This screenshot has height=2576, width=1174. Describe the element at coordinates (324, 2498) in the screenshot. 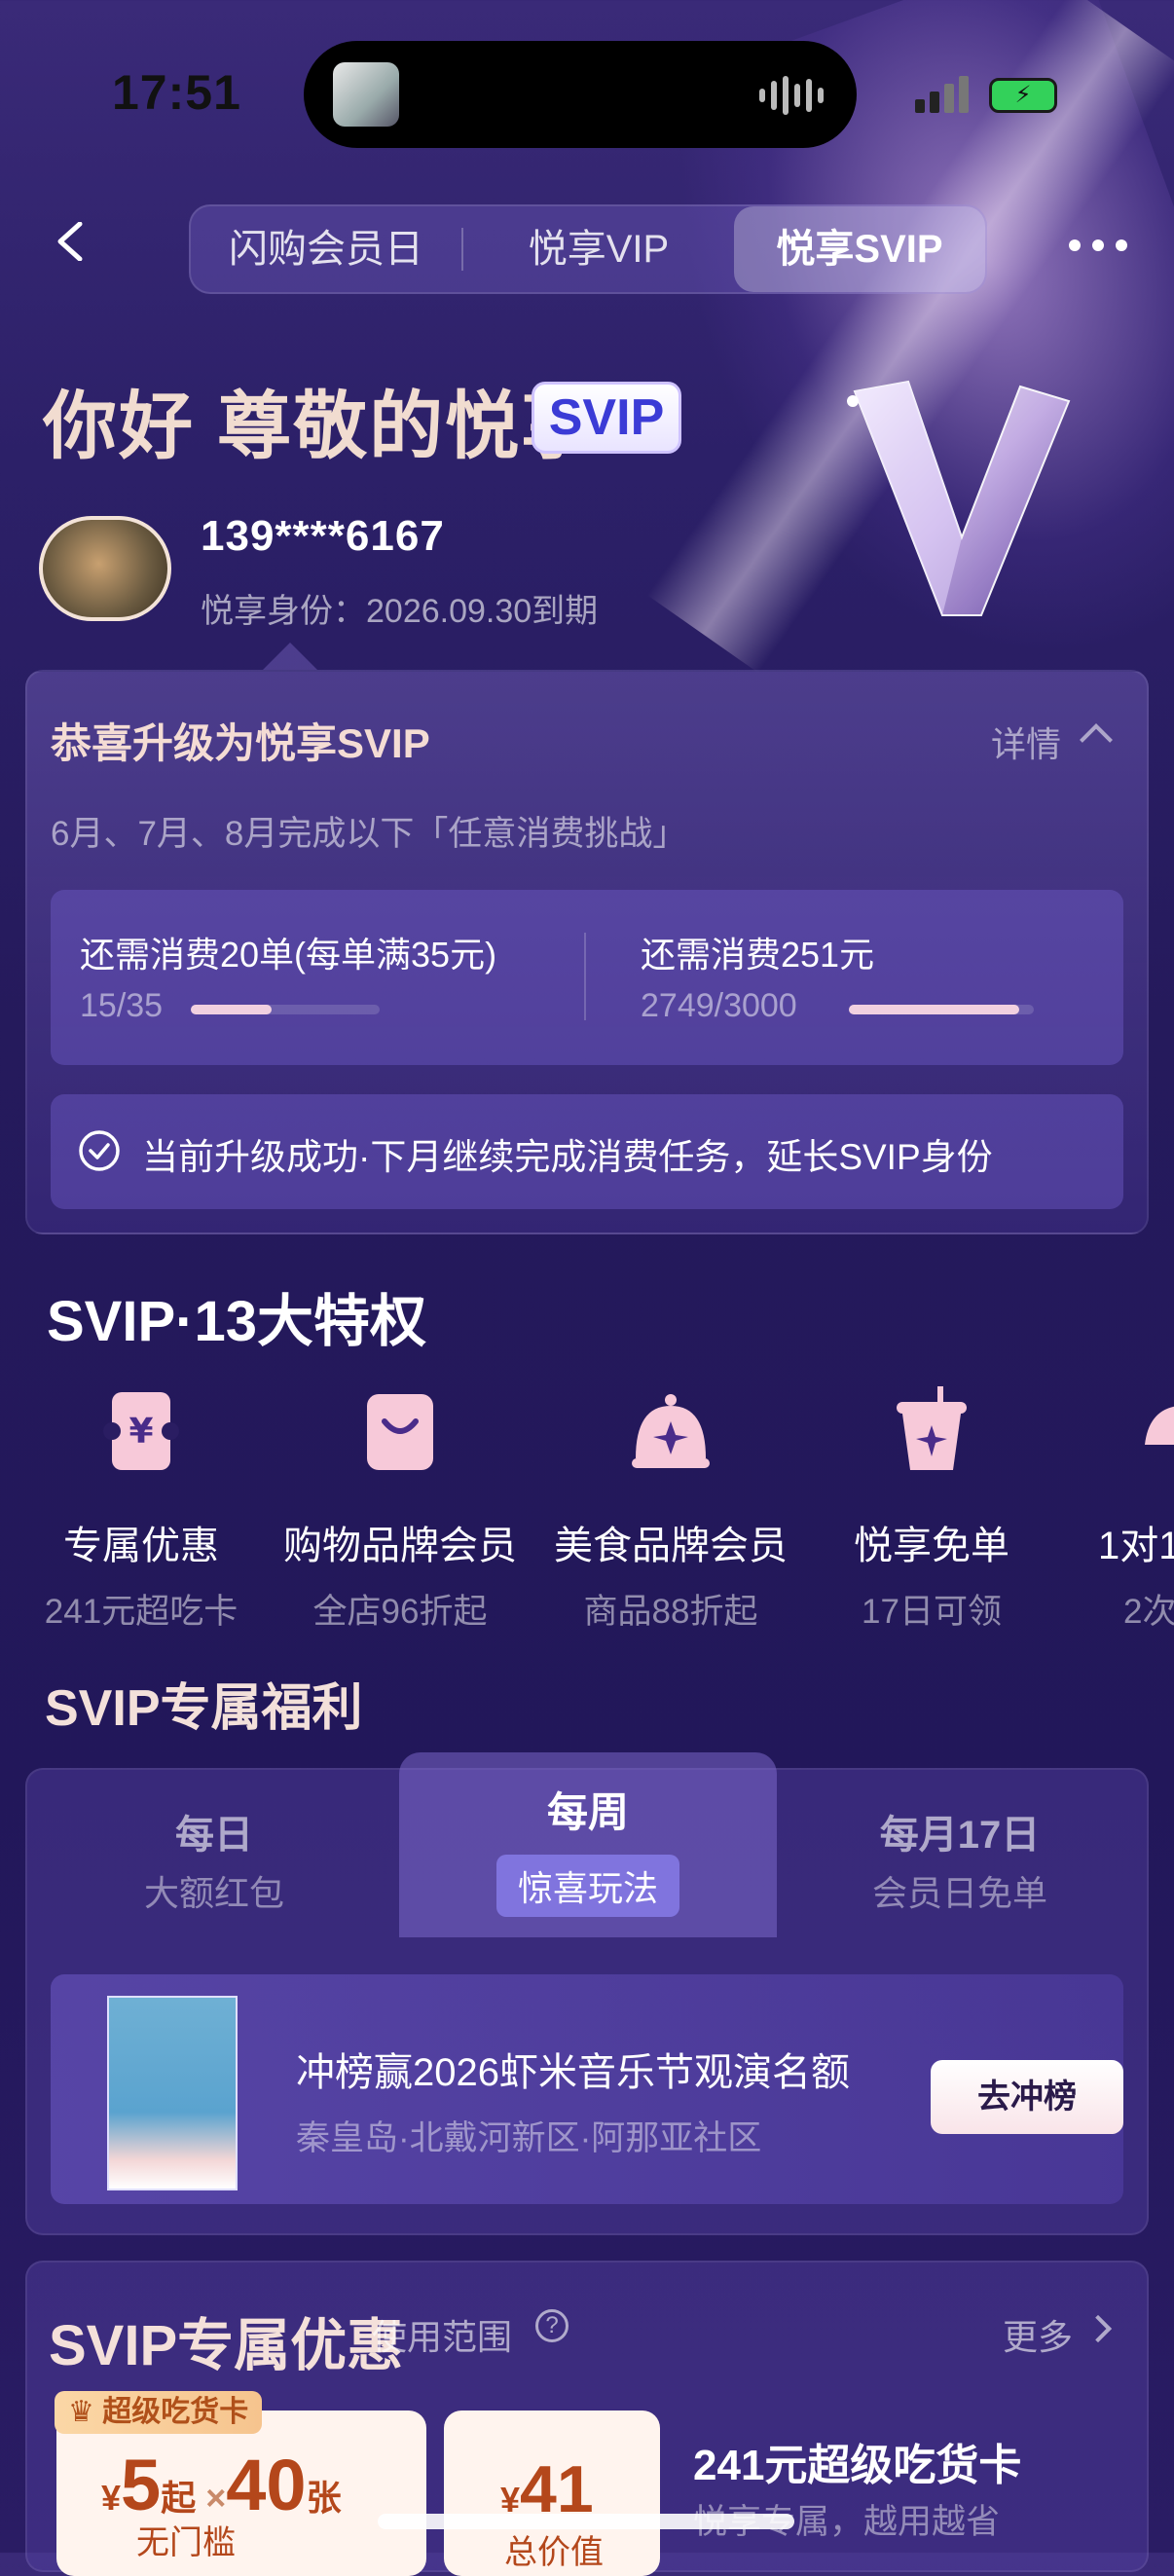

I see `coupon-count-unit: 张` at that location.